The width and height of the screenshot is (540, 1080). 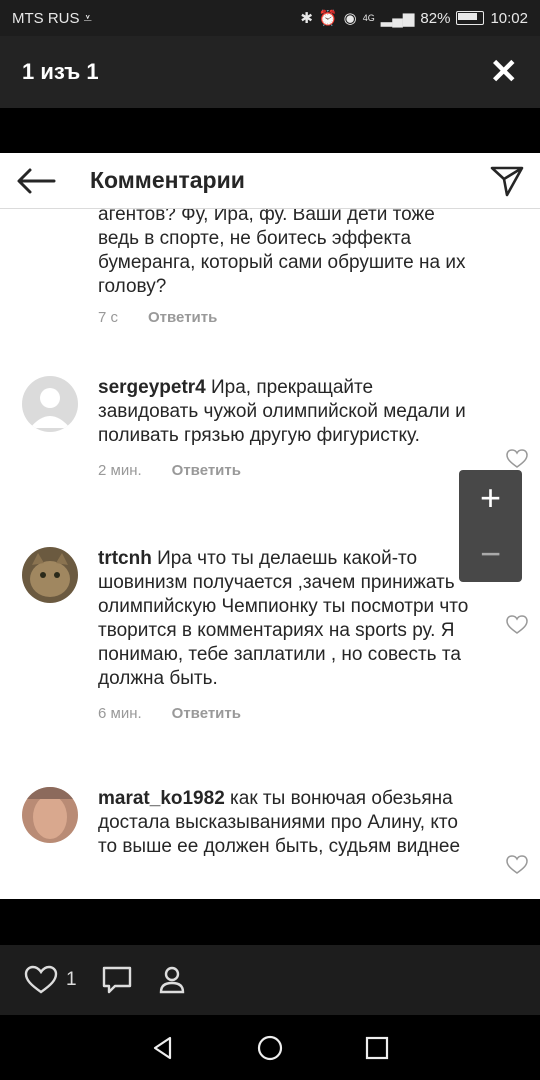 What do you see at coordinates (36, 181) in the screenshot?
I see `back-arrow-icon` at bounding box center [36, 181].